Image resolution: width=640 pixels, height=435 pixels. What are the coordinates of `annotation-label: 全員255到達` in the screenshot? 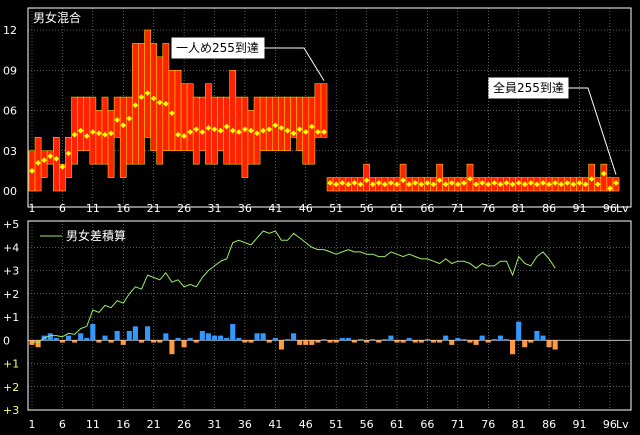 It's located at (528, 87).